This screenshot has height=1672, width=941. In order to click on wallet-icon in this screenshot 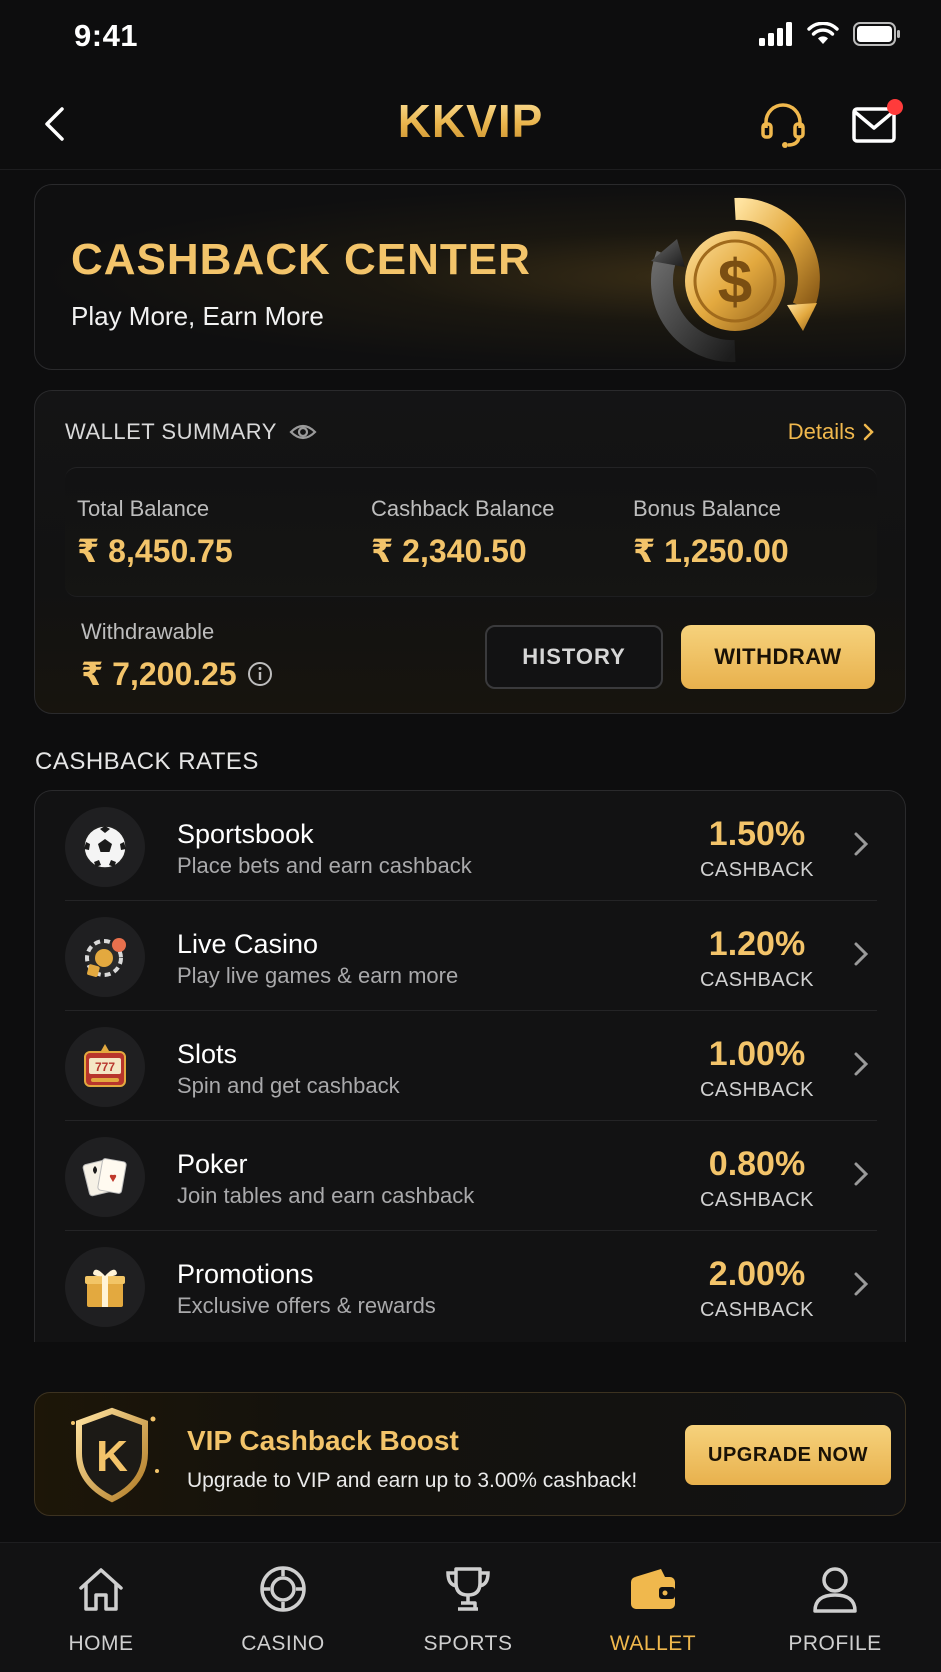, I will do `click(653, 1589)`.